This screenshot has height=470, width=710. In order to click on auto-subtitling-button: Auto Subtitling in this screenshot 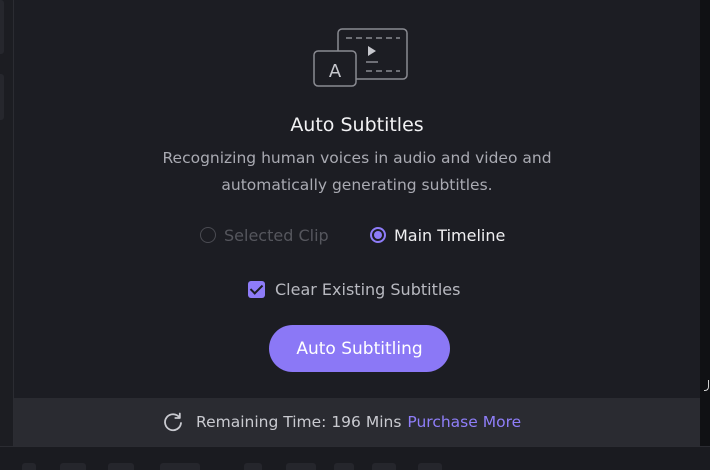, I will do `click(359, 348)`.